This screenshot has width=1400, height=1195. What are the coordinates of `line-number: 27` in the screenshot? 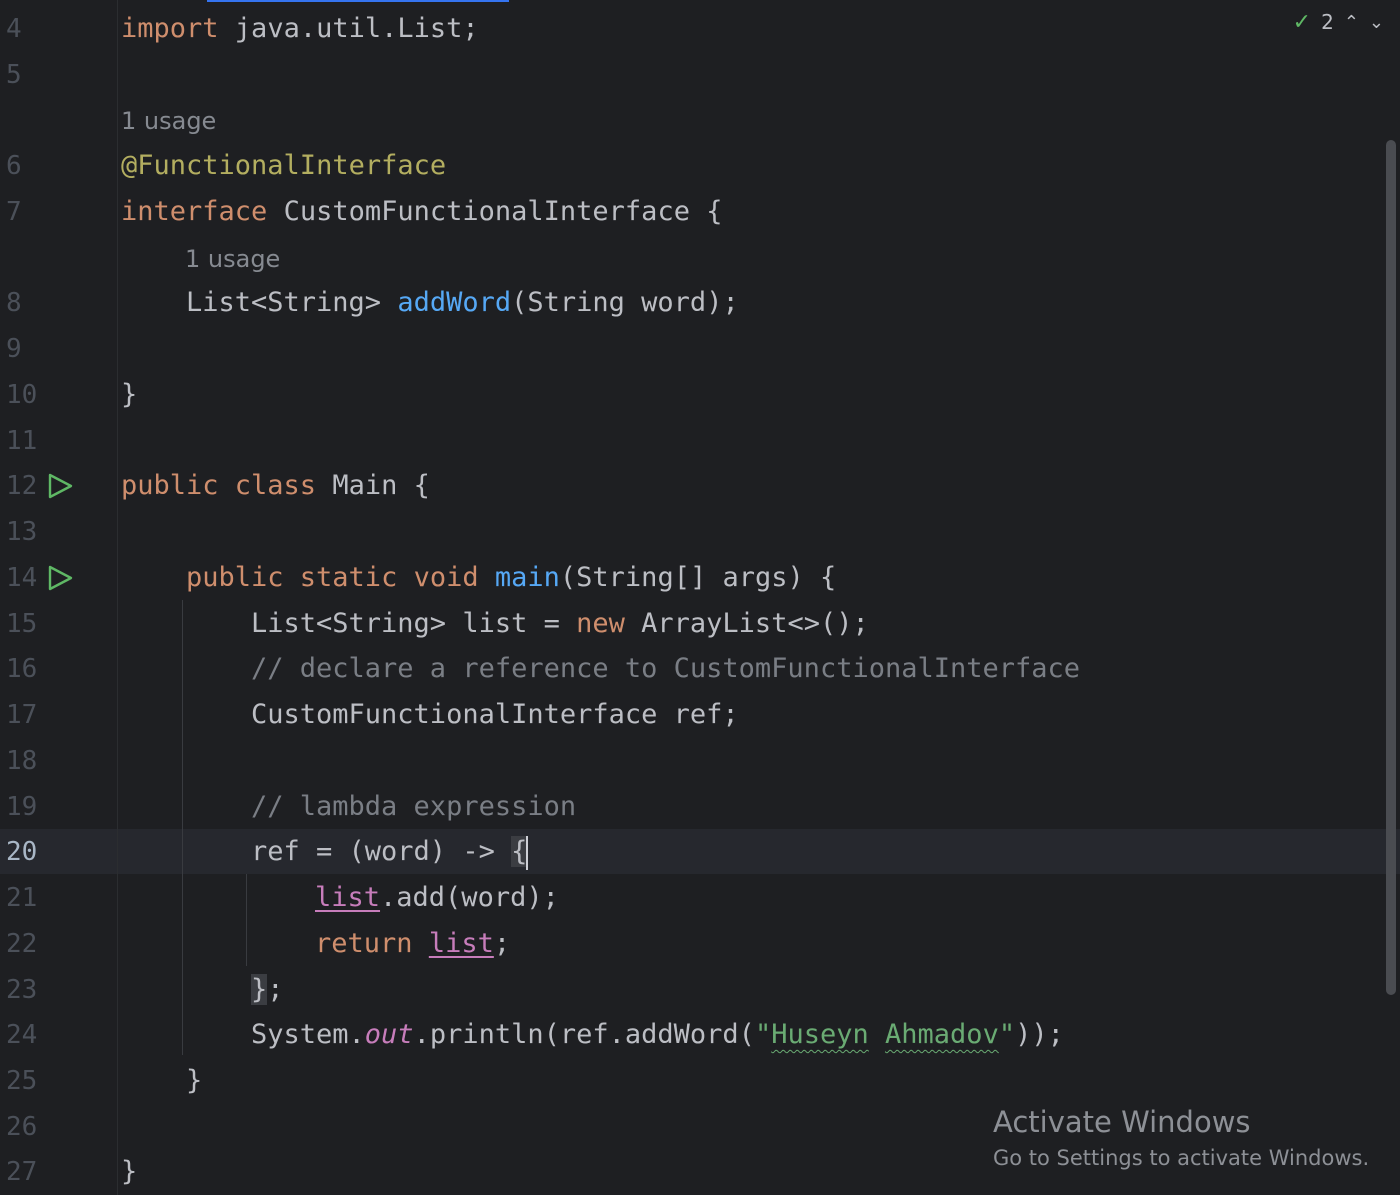 It's located at (22, 1172).